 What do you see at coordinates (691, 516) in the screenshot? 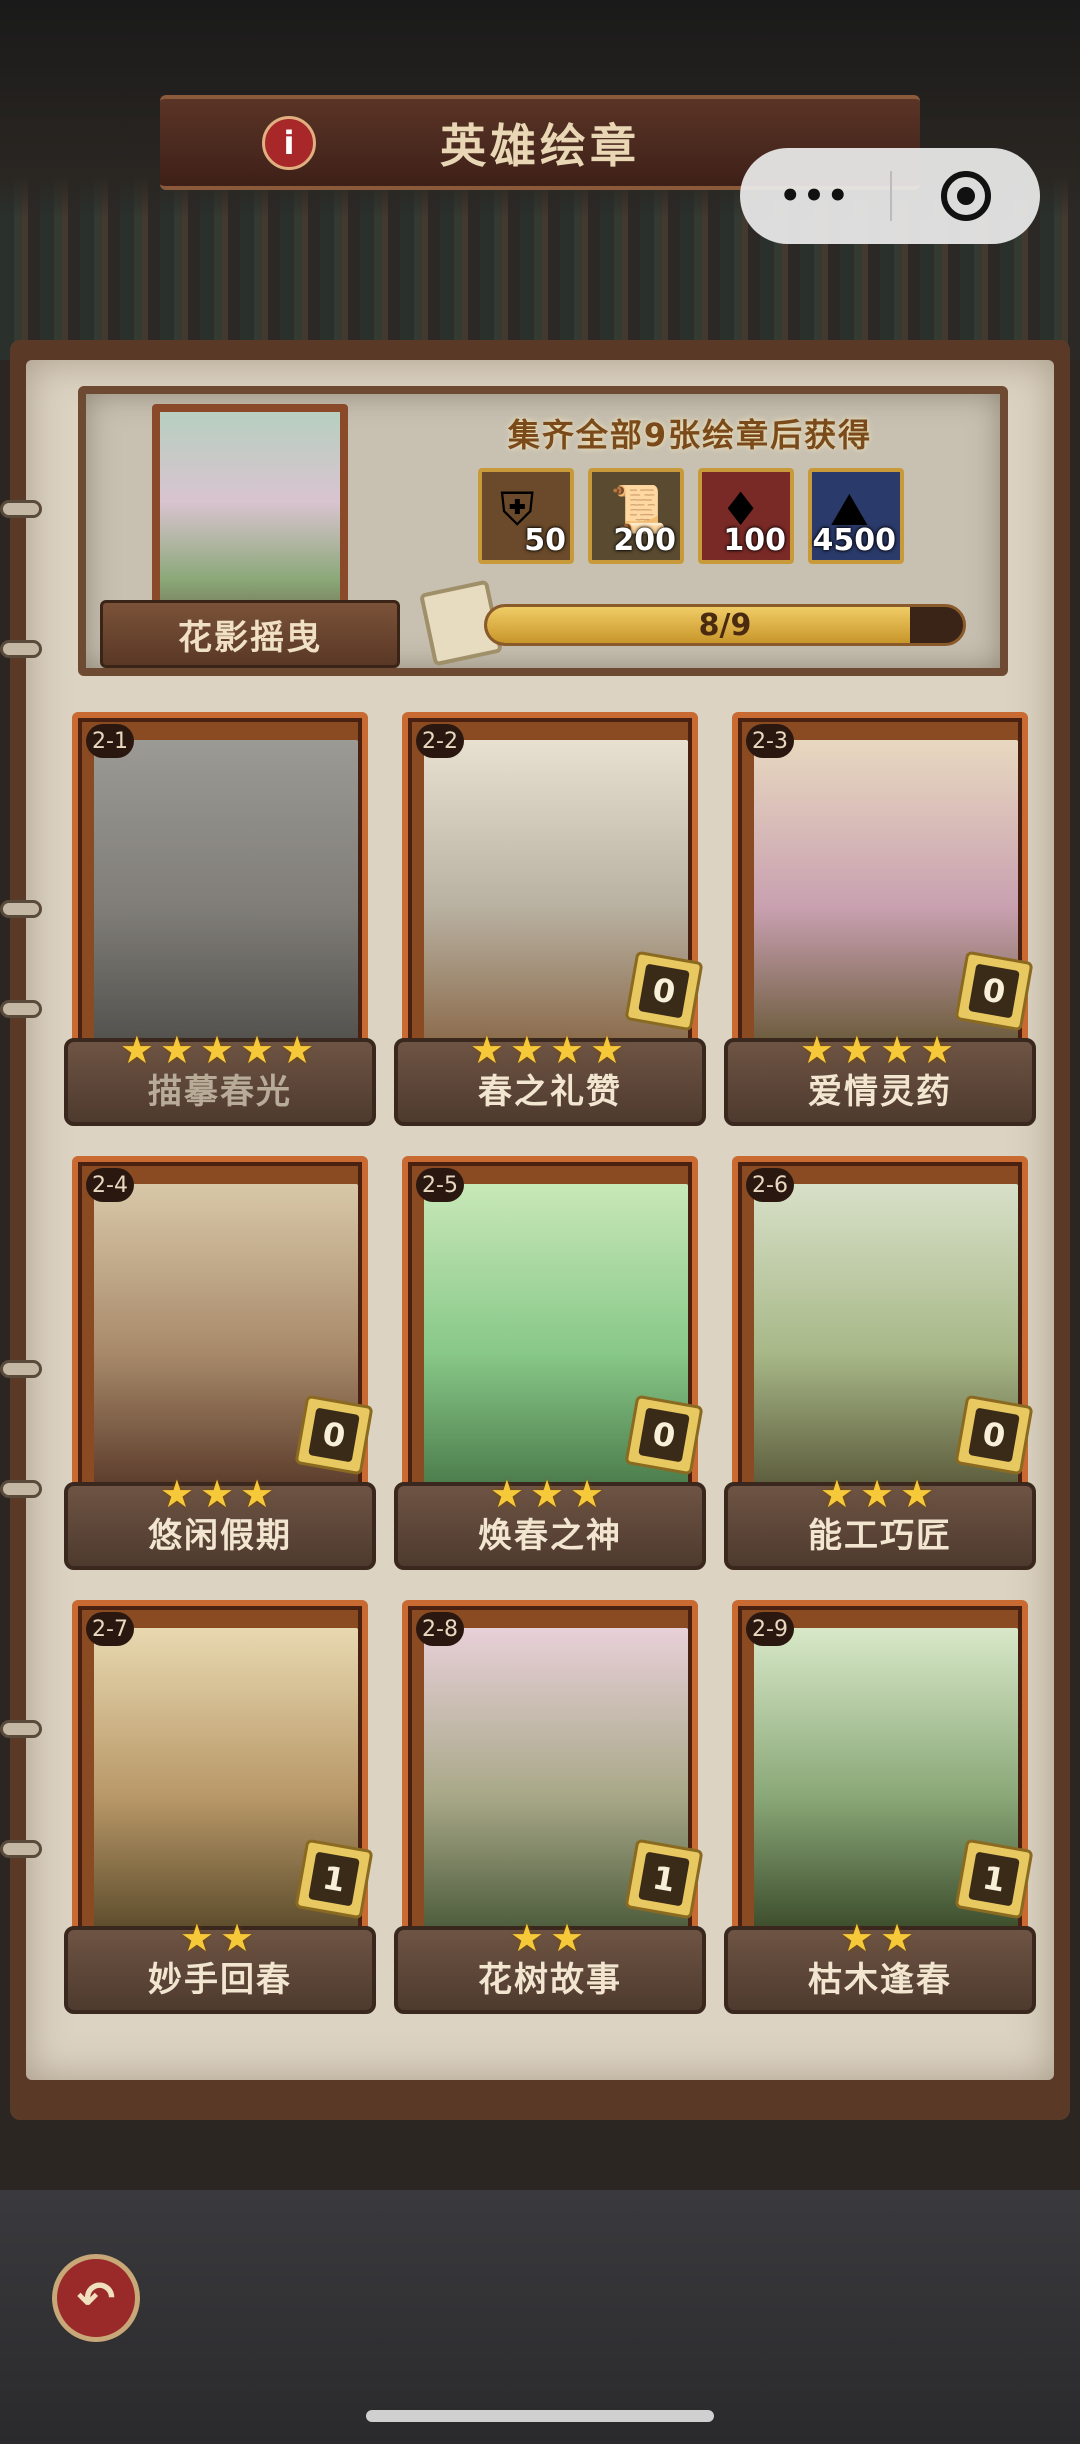
I see `reward-items: ⛨ 50 📜 200 ♦ 100 ⛰ 4500` at bounding box center [691, 516].